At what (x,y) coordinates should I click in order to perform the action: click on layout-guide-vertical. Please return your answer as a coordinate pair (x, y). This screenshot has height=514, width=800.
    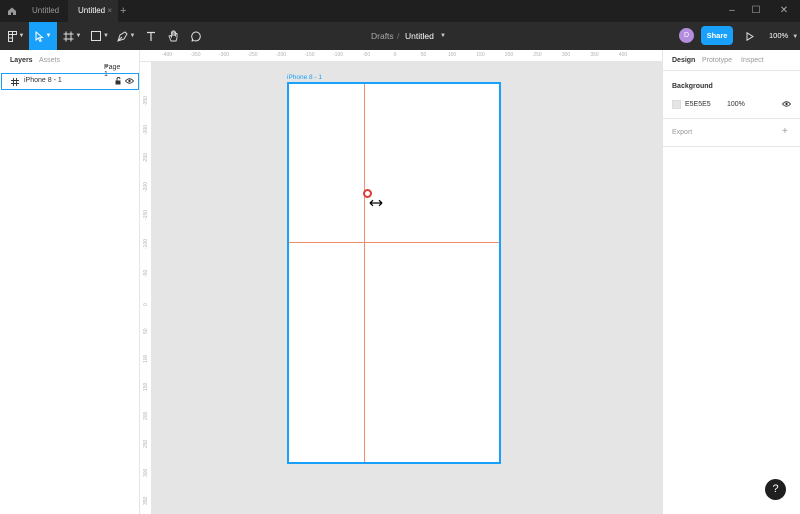
    Looking at the image, I should click on (364, 273).